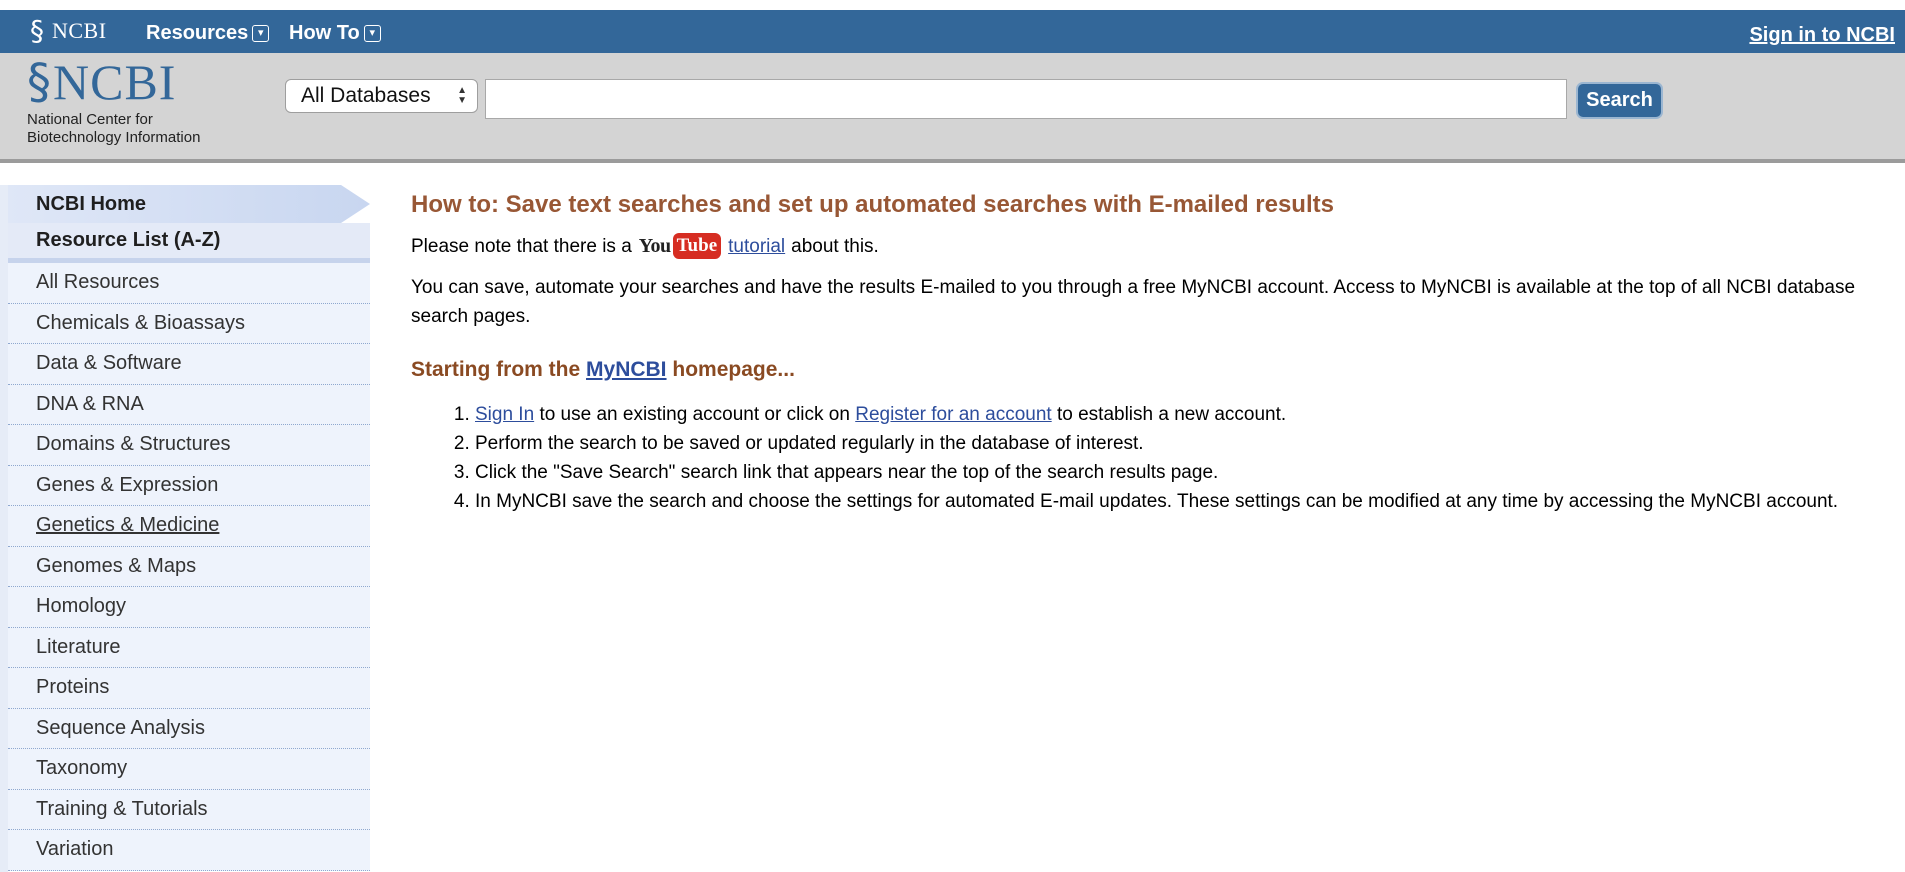  What do you see at coordinates (756, 246) in the screenshot?
I see `tutorial-link: tutorial` at bounding box center [756, 246].